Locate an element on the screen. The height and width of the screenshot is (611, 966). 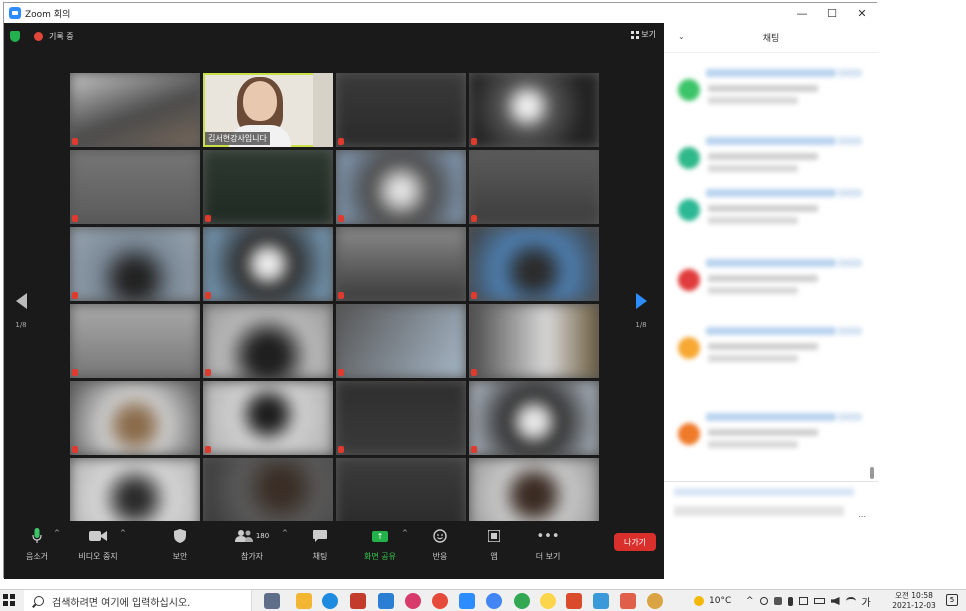
taskbar-clock: 오전 10:58 2021-12-03 is located at coordinates (914, 600).